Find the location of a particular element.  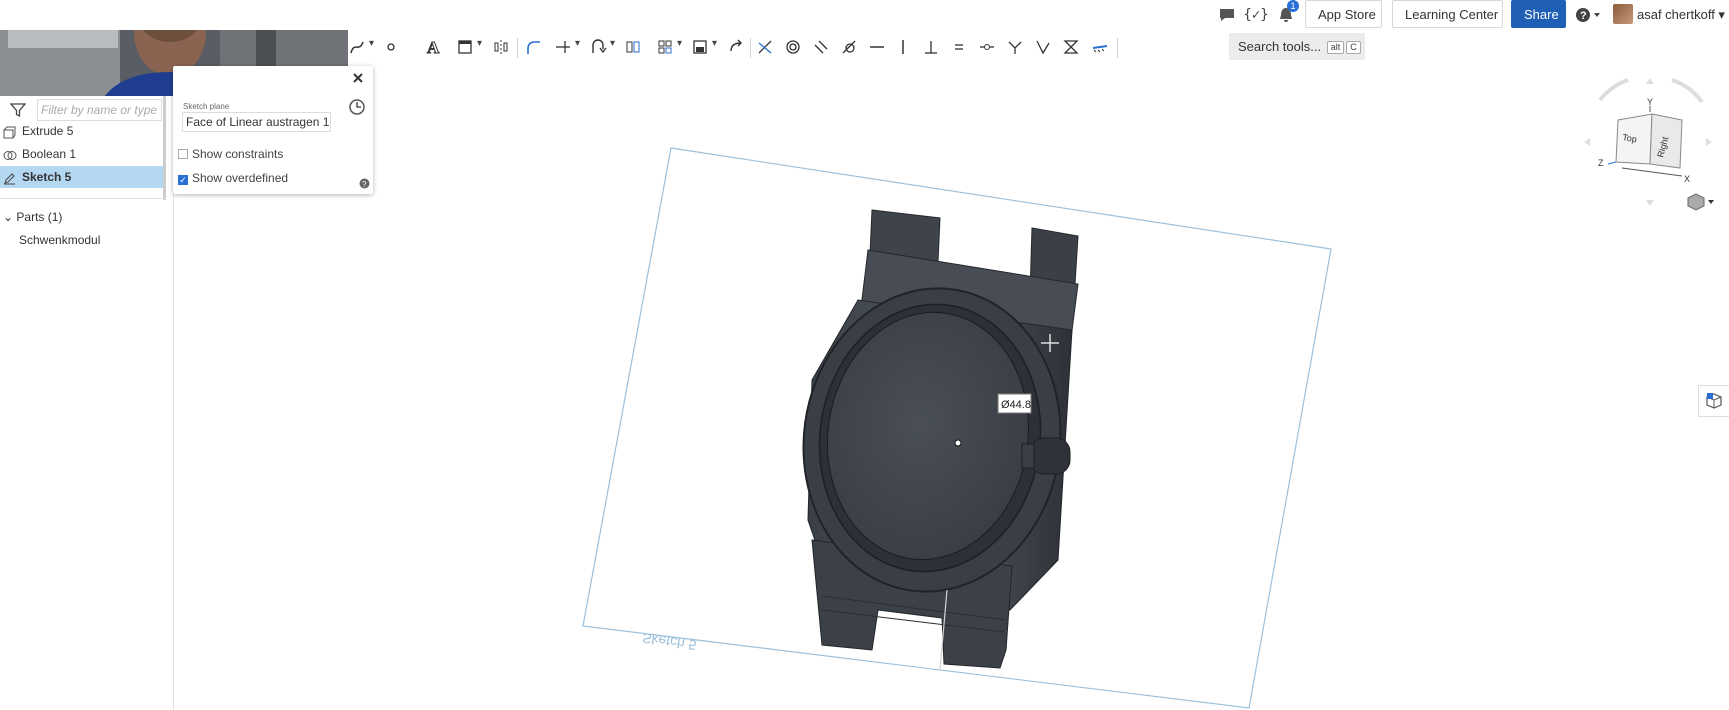

offset-icon is located at coordinates (633, 47).